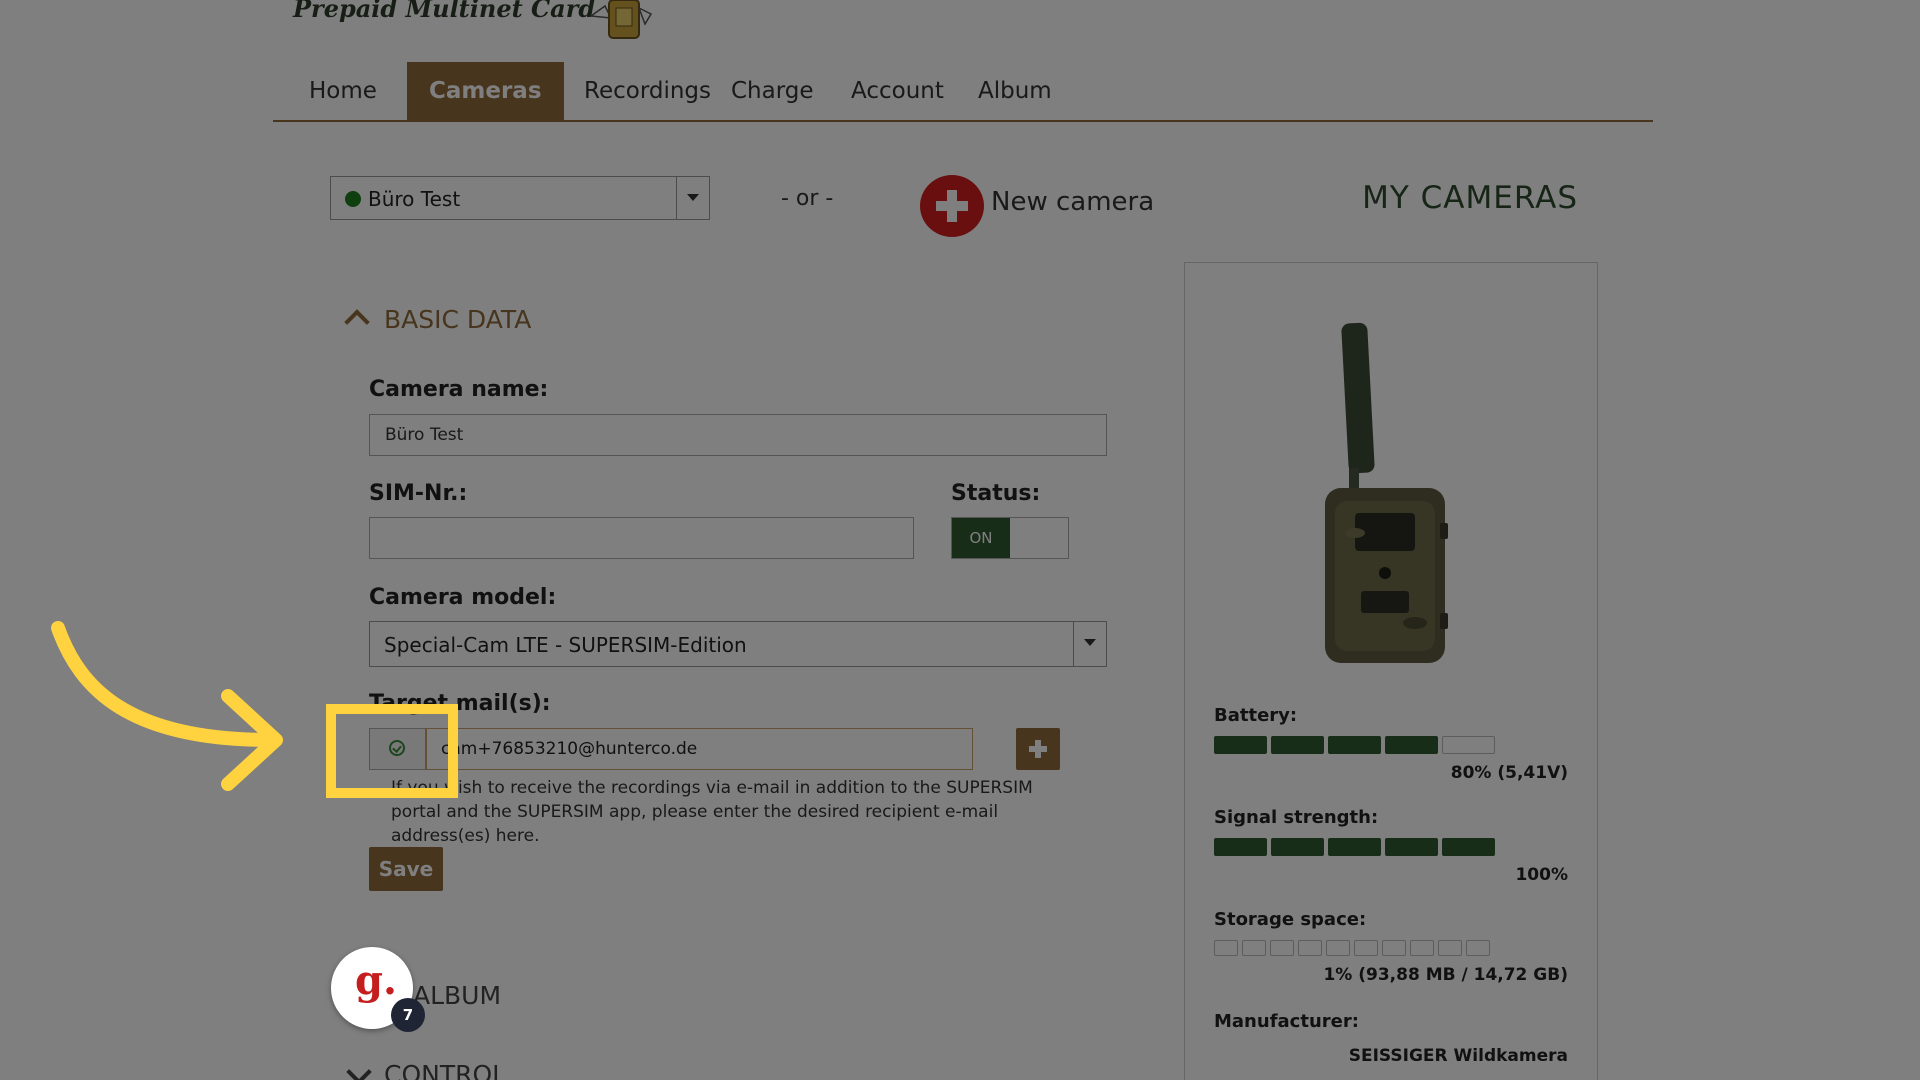 The width and height of the screenshot is (1920, 1080). Describe the element at coordinates (1445, 975) in the screenshot. I see `storage-value: 1% (93,88 MB / 14,72 GB)` at that location.